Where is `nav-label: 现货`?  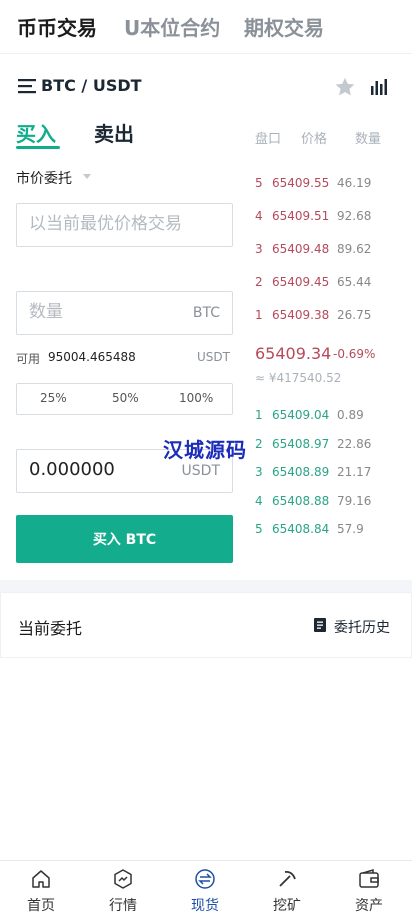 nav-label: 现货 is located at coordinates (205, 906).